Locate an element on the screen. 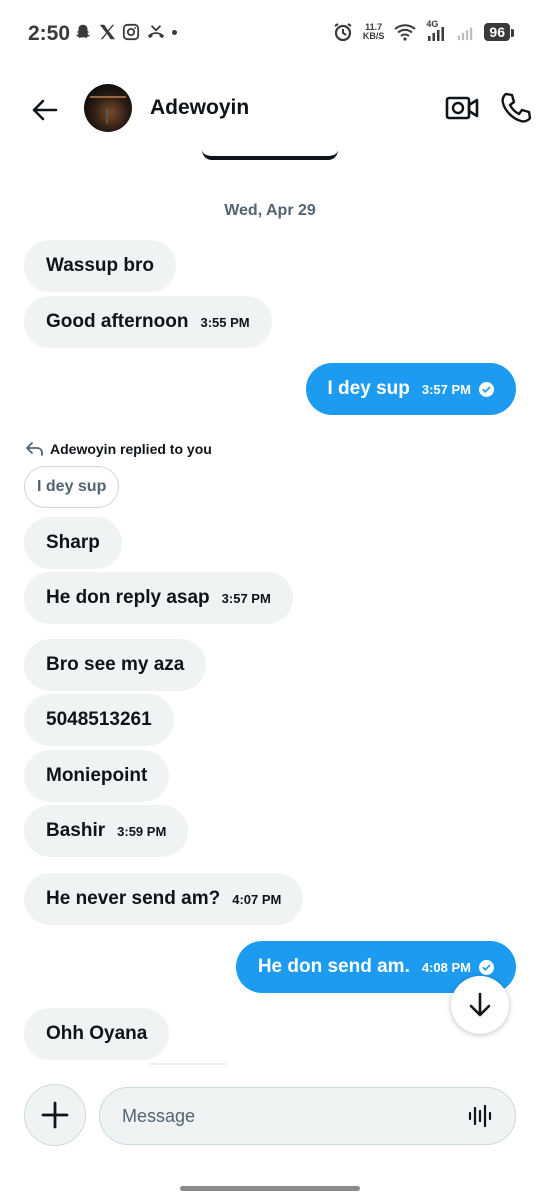 Image resolution: width=540 pixels, height=1200 pixels. plus-icon is located at coordinates (55, 1115).